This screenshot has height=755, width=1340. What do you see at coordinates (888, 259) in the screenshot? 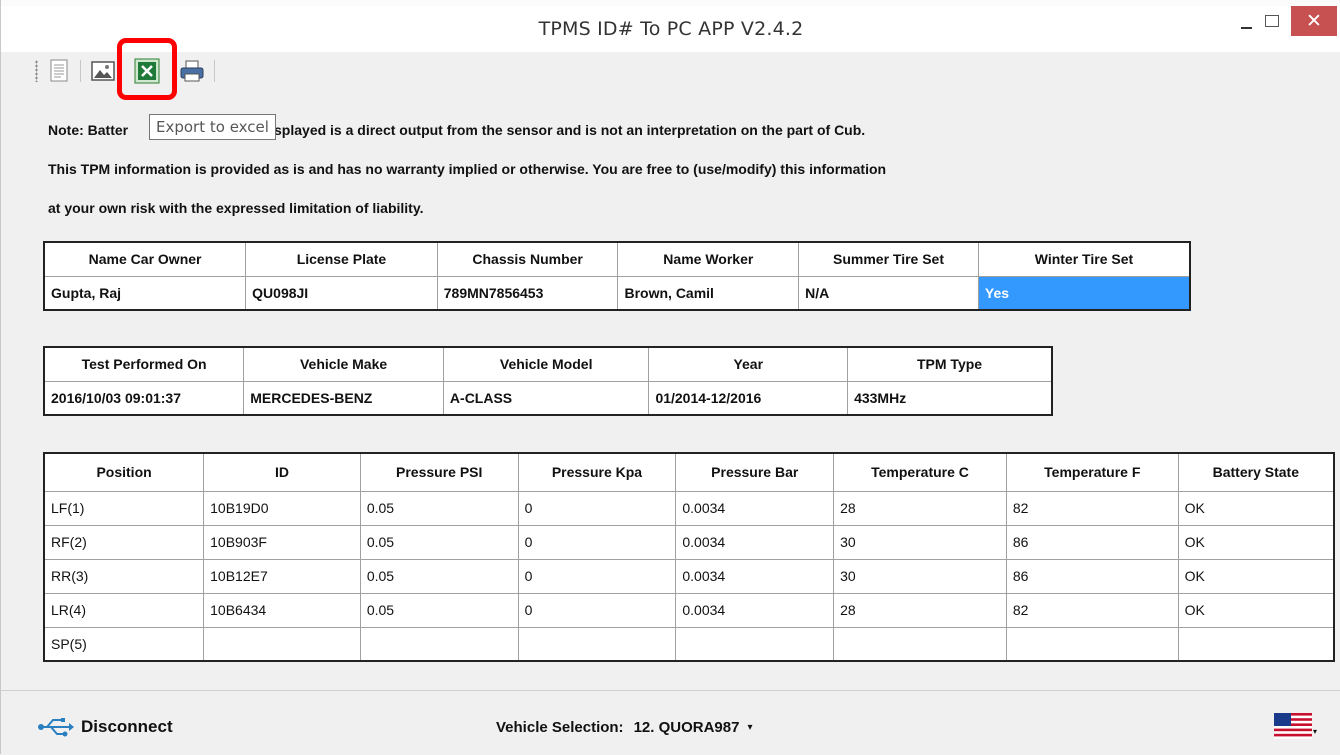
I see `owner-header-summer: Summer Tire Set` at bounding box center [888, 259].